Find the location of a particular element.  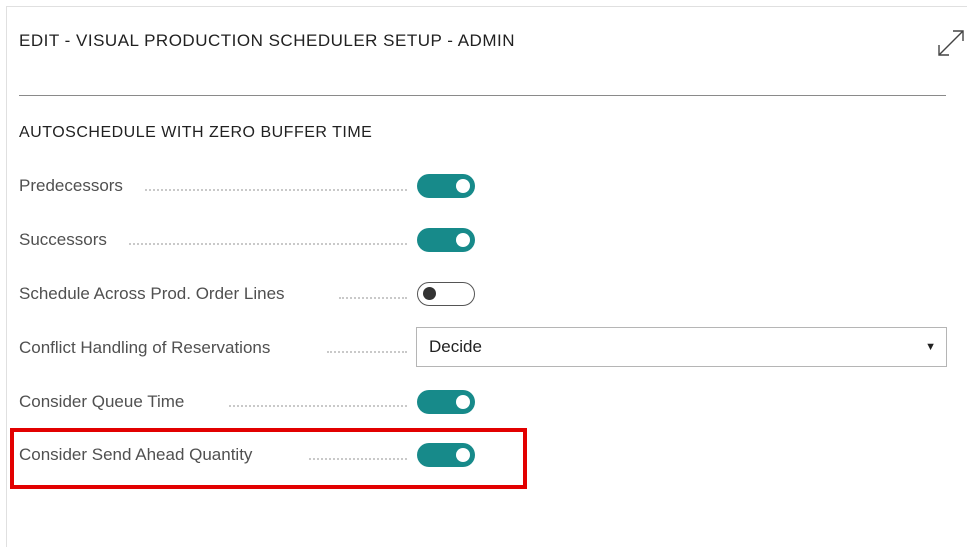

field-row-queue-time: Consider Queue Time is located at coordinates (483, 402).